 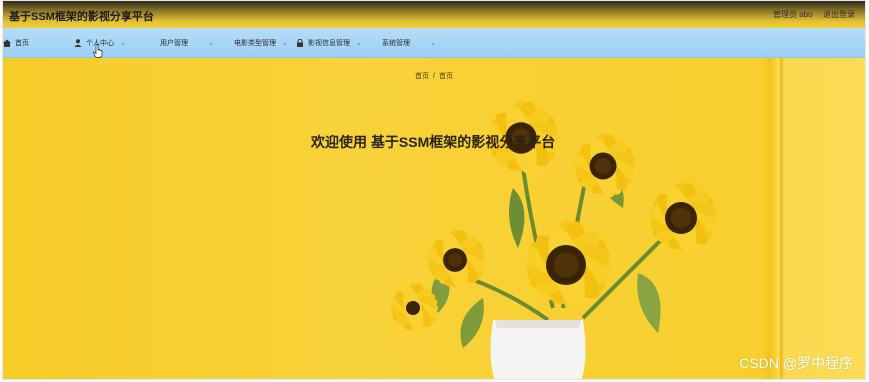 What do you see at coordinates (300, 42) in the screenshot?
I see `lock-icon` at bounding box center [300, 42].